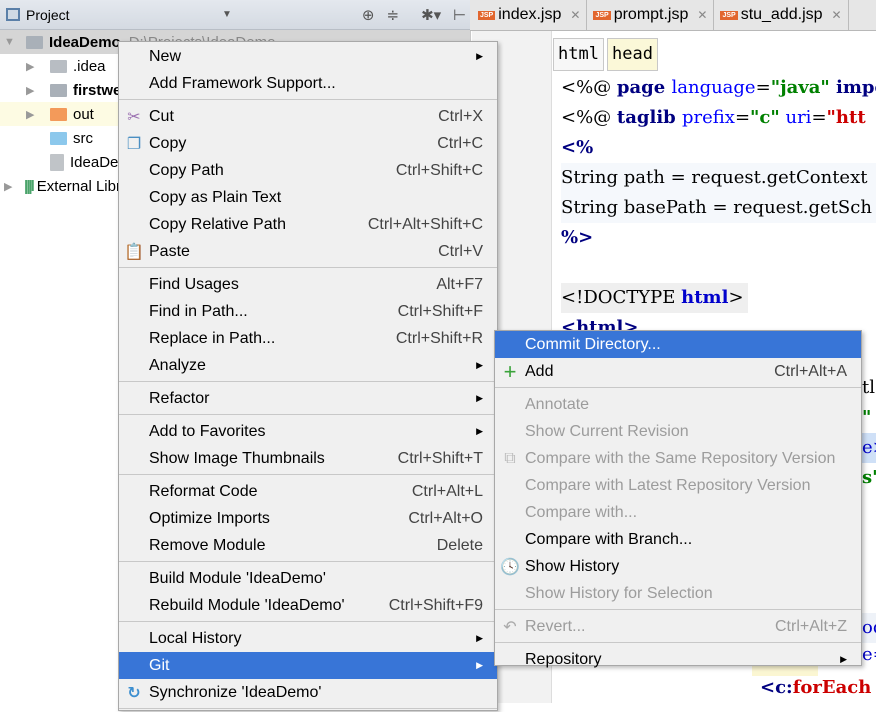  I want to click on code-line: <c:forEach, so click(816, 687).